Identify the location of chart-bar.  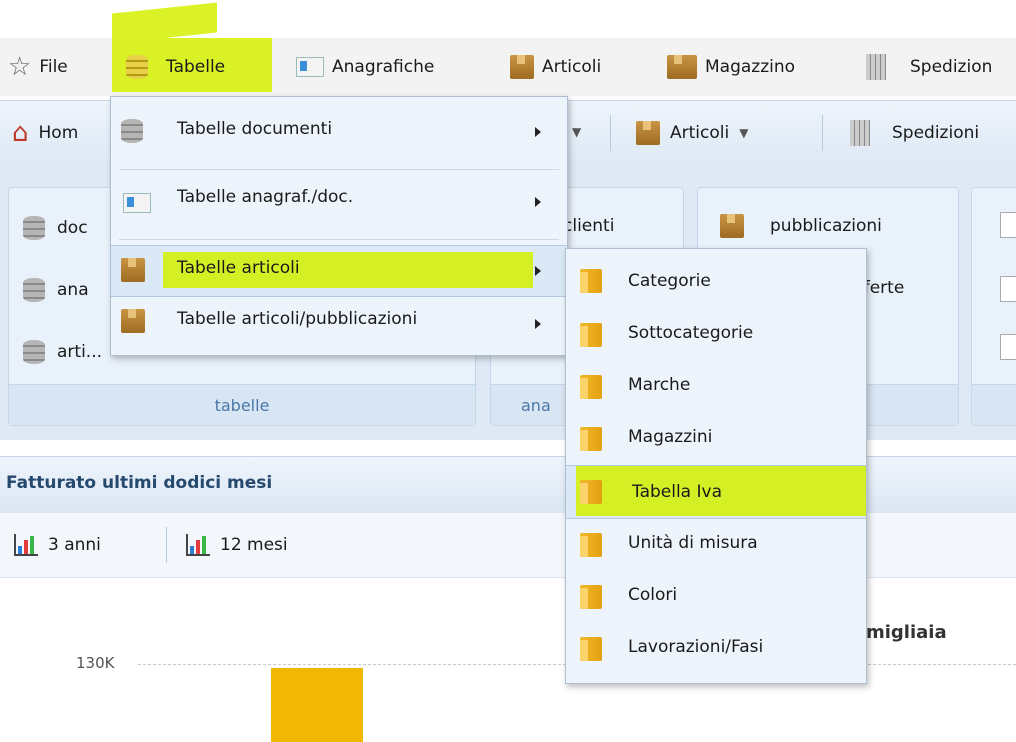
(317, 705).